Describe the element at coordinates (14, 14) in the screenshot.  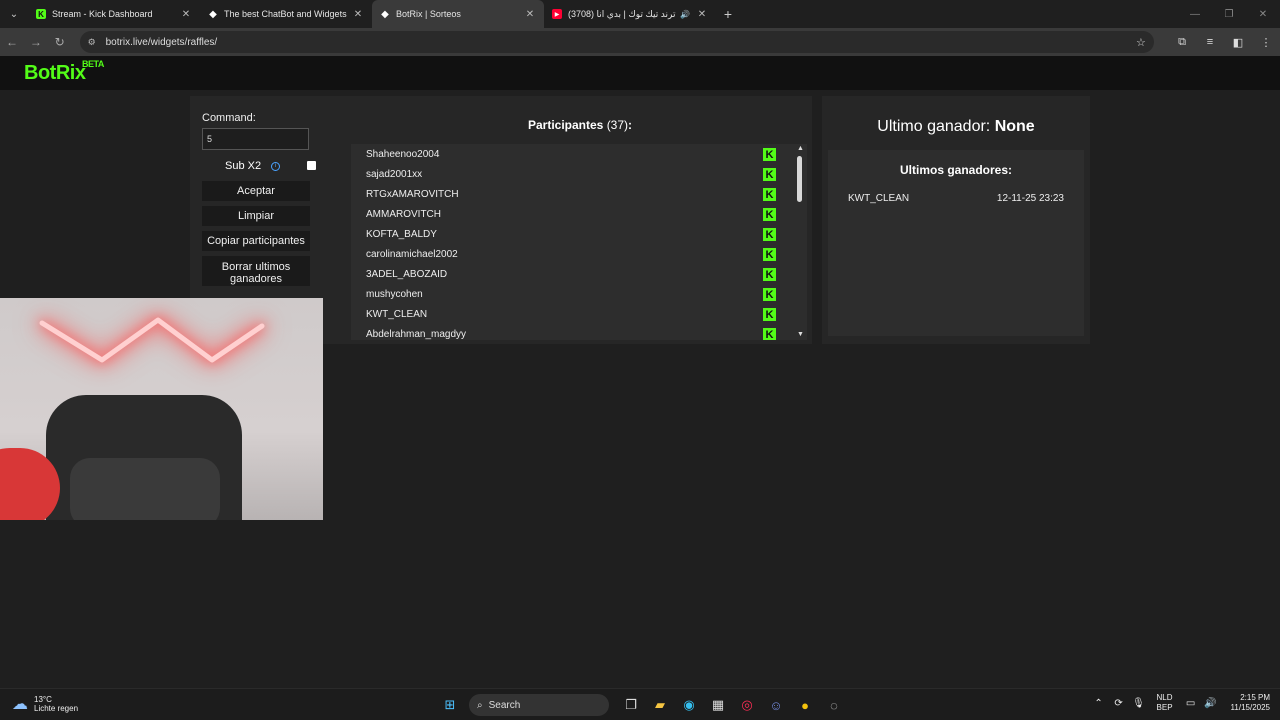
I see `tab-search-button: ⌄` at that location.